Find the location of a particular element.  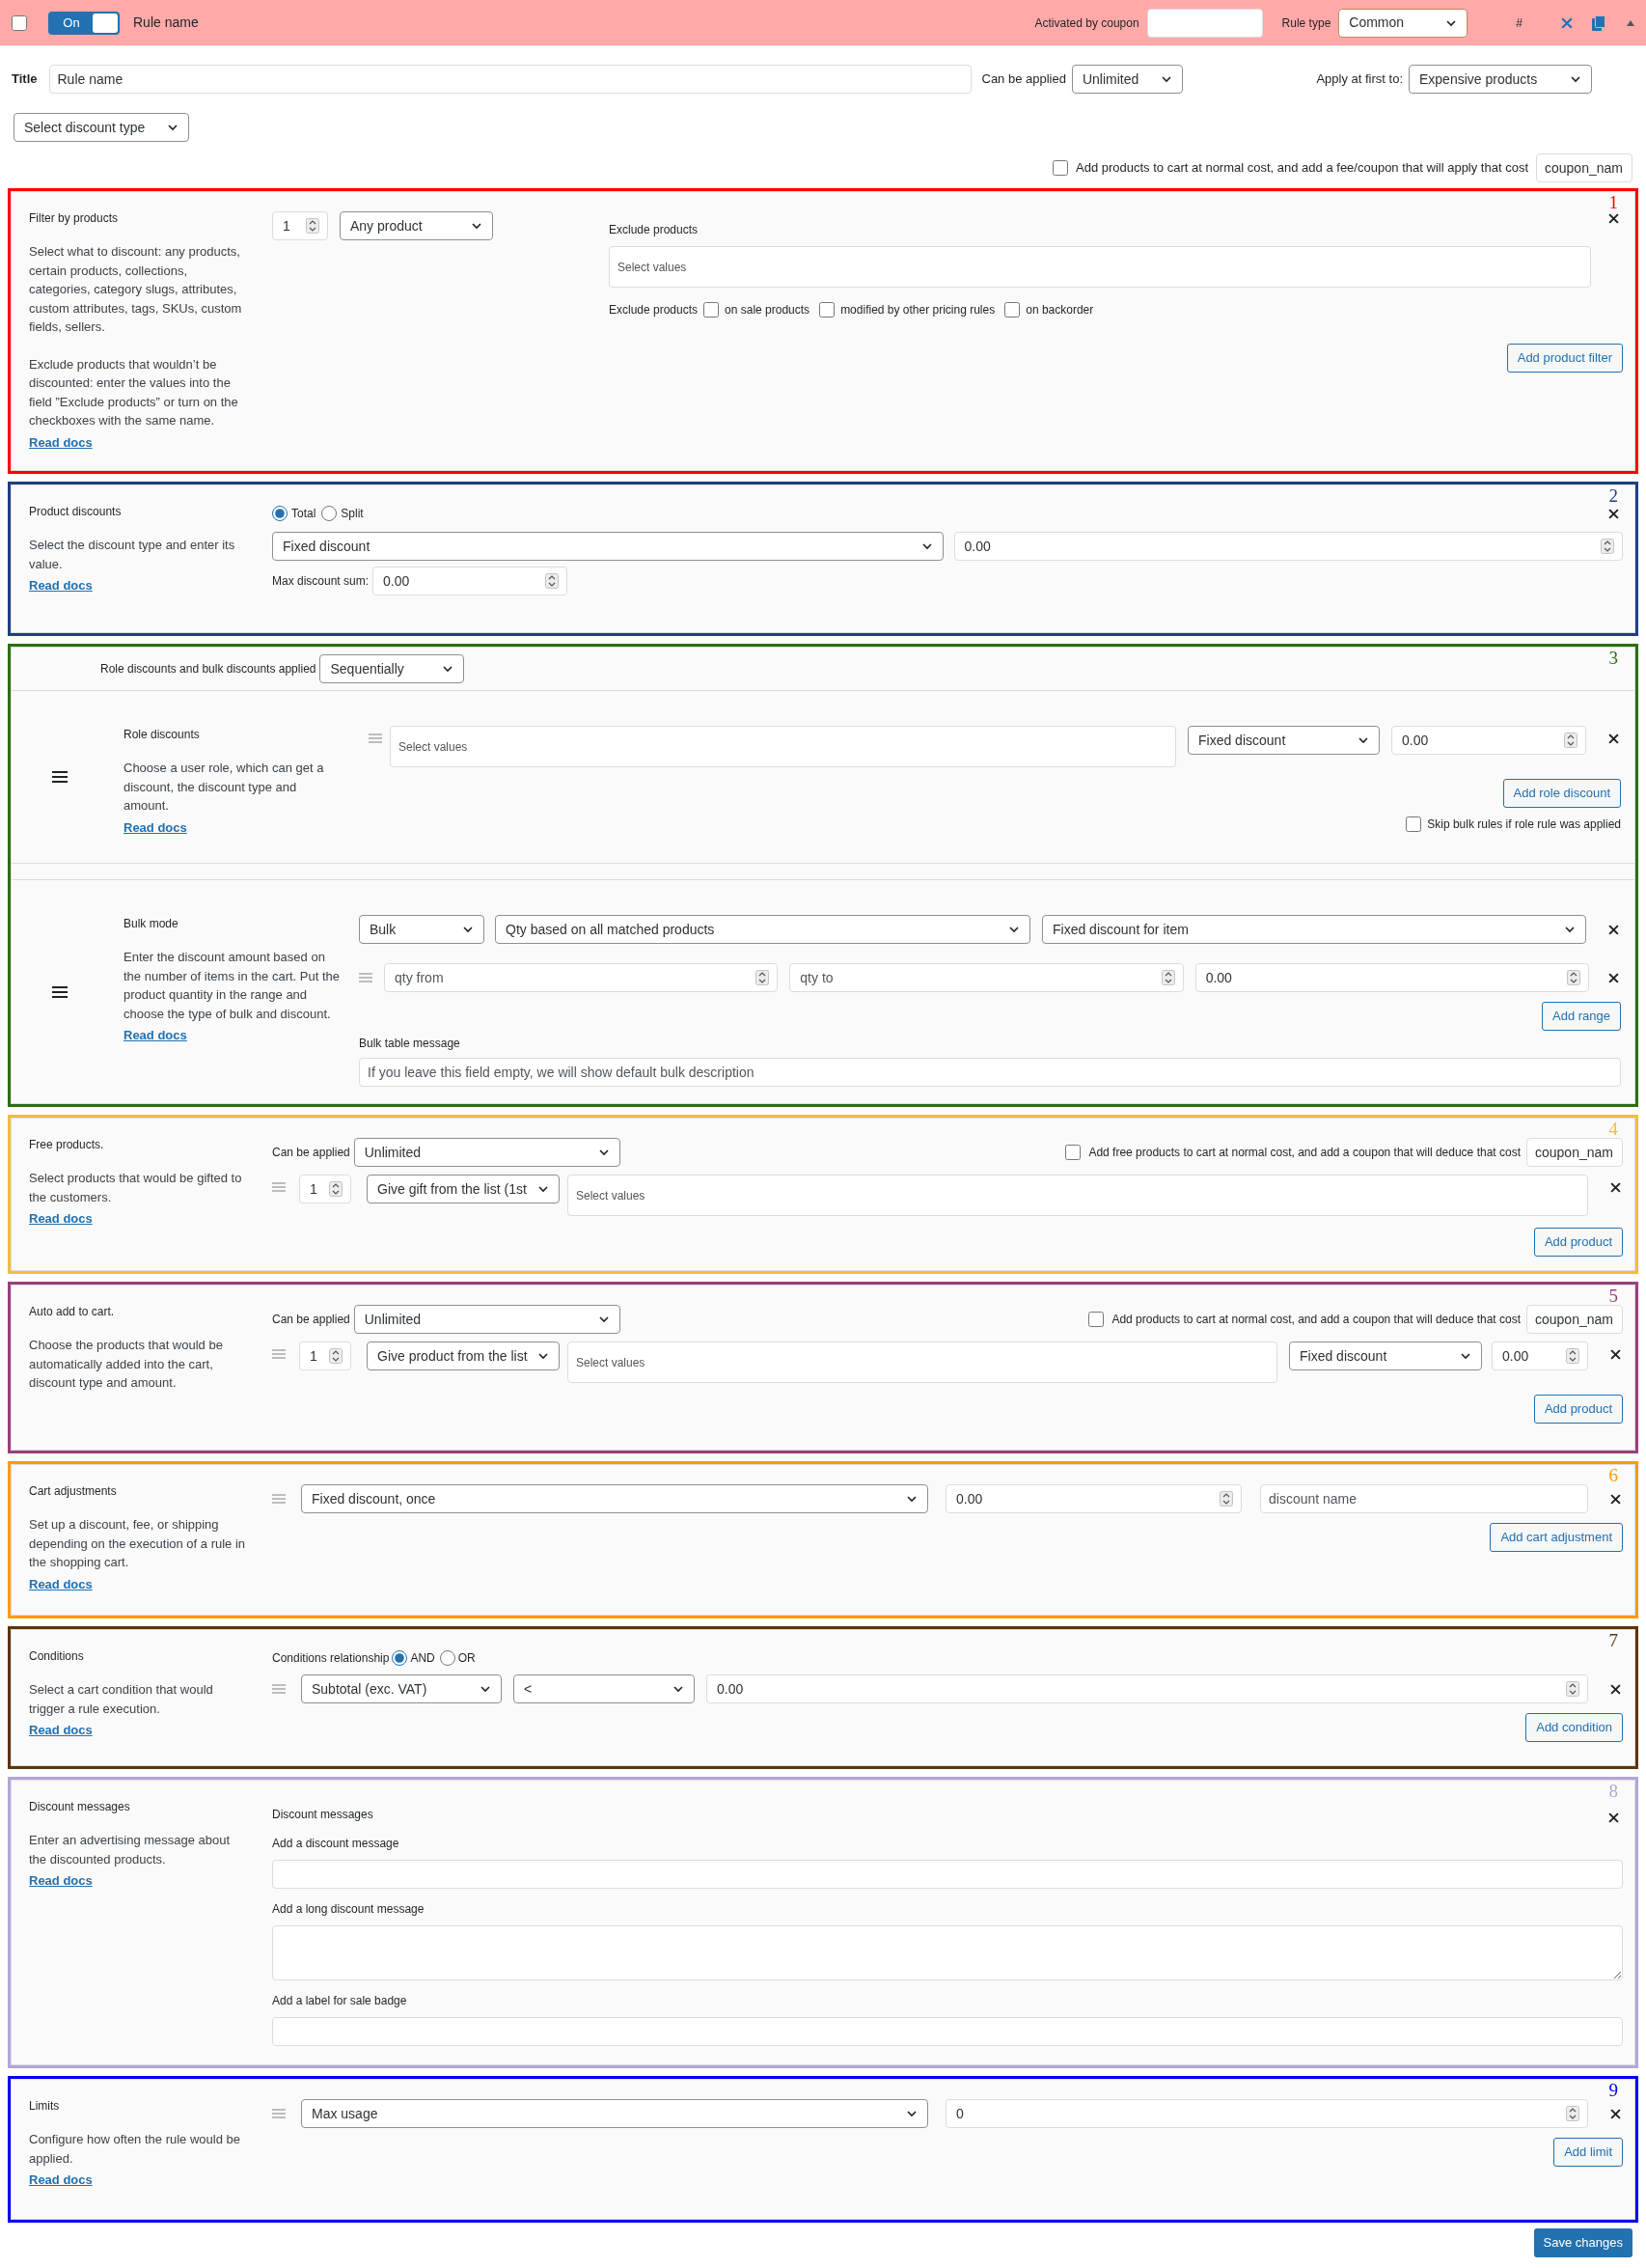

dropdown: Max usage is located at coordinates (614, 2113).